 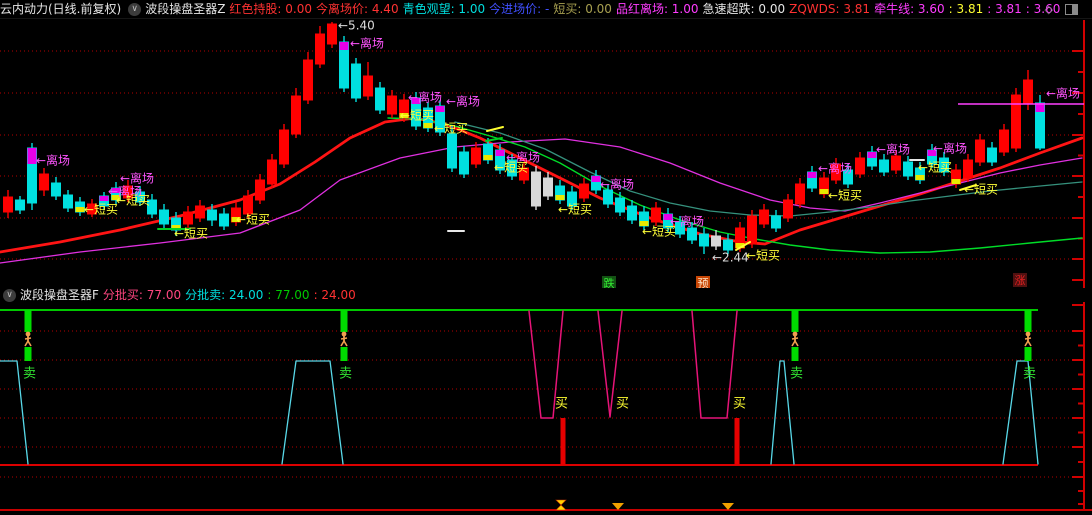 I want to click on hourglass-marker, so click(x=561, y=502).